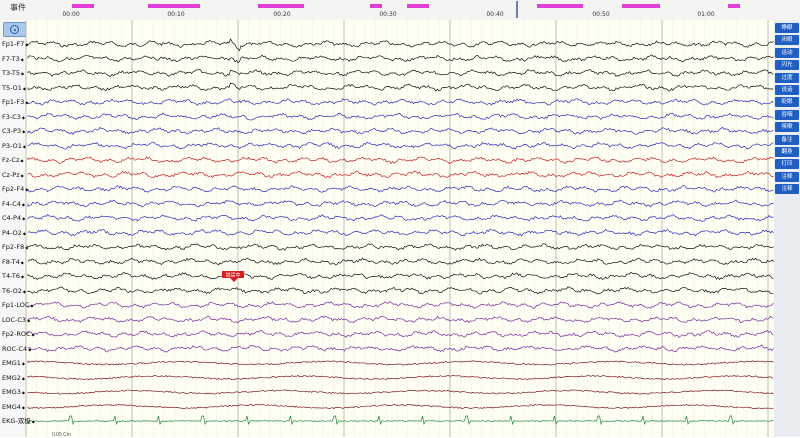 The width and height of the screenshot is (800, 438). I want to click on channel-label: T4-T6◆, so click(13, 276).